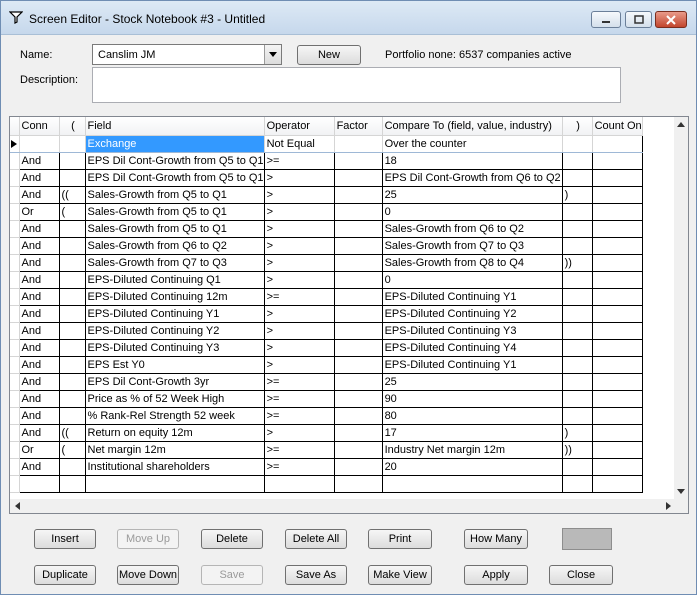 Image resolution: width=697 pixels, height=595 pixels. I want to click on column-header-field: Field, so click(175, 126).